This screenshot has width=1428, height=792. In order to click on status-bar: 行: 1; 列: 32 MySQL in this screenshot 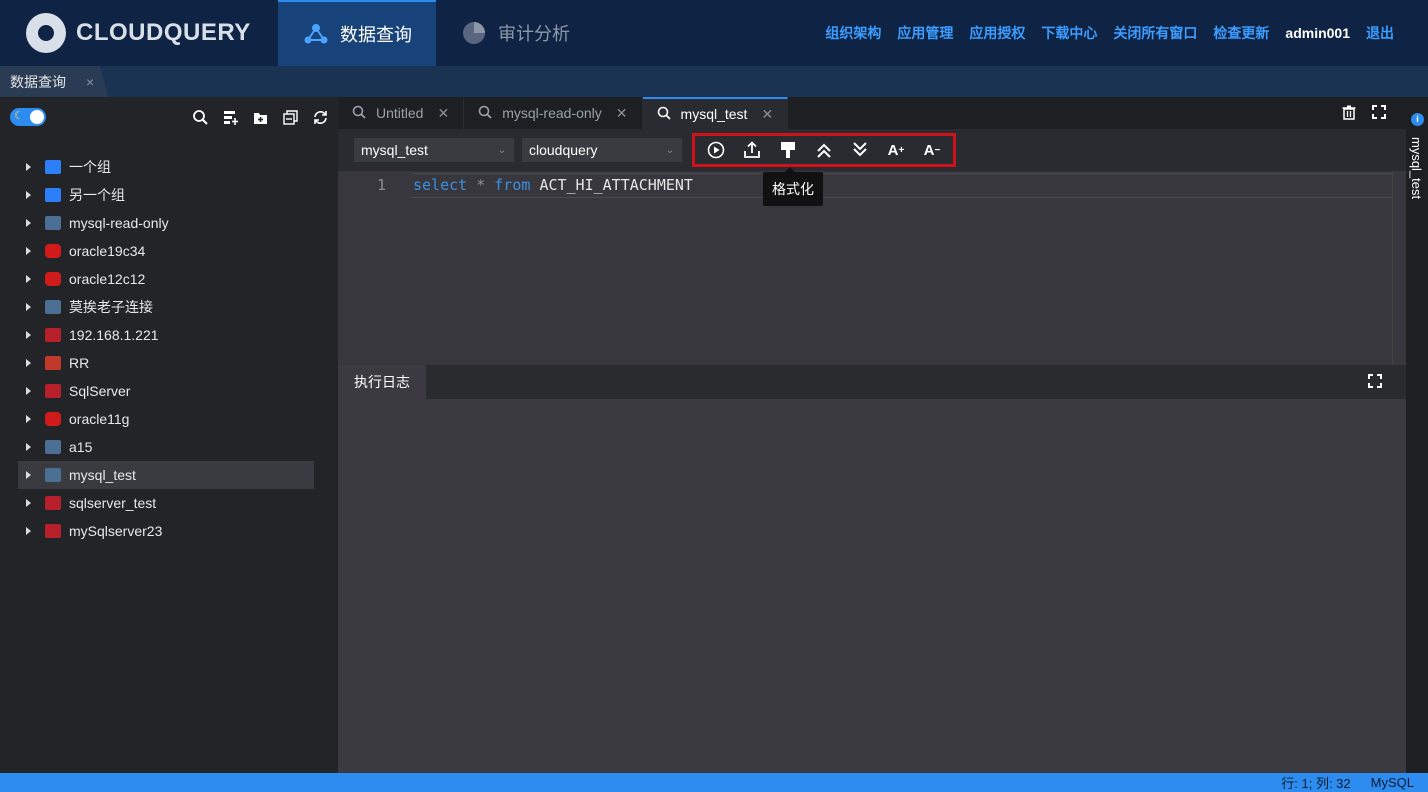, I will do `click(714, 782)`.